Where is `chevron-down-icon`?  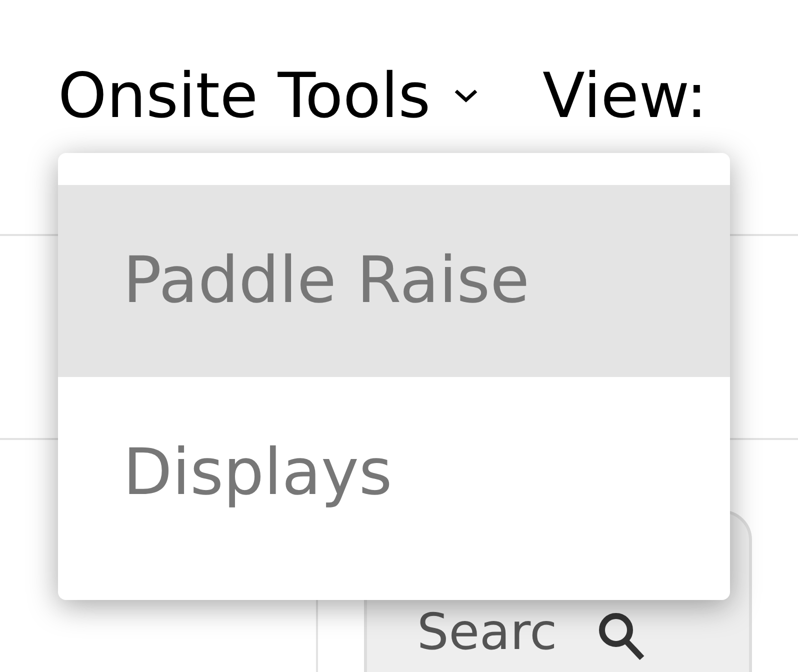
chevron-down-icon is located at coordinates (465, 96).